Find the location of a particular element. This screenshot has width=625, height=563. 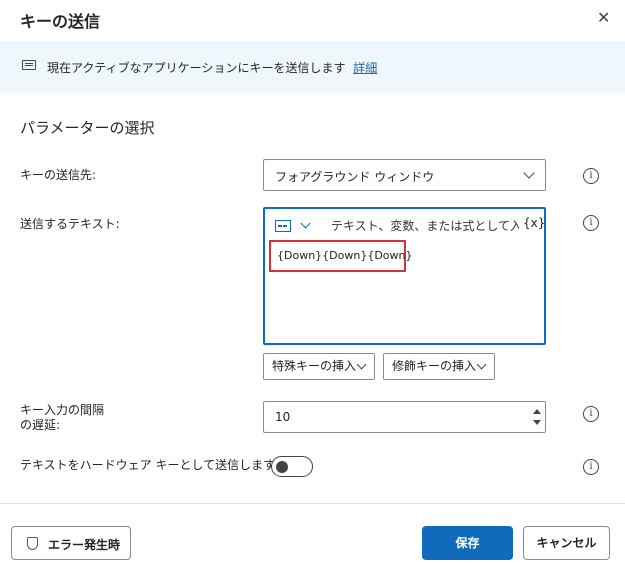

hardware-toggle is located at coordinates (292, 466).